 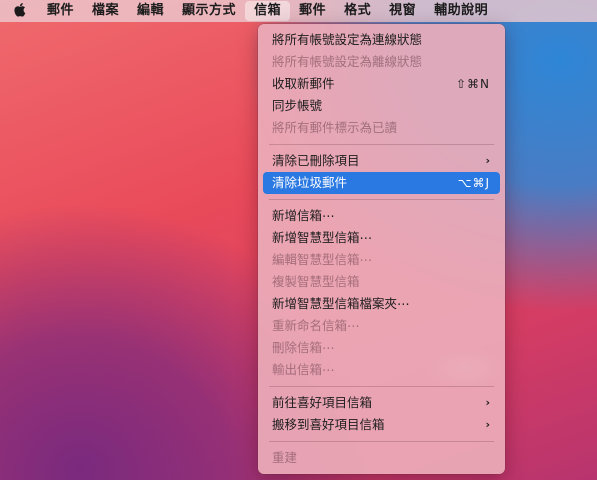 What do you see at coordinates (341, 303) in the screenshot?
I see `menu-item-label: 新增智慧型信箱檔案夾⋯` at bounding box center [341, 303].